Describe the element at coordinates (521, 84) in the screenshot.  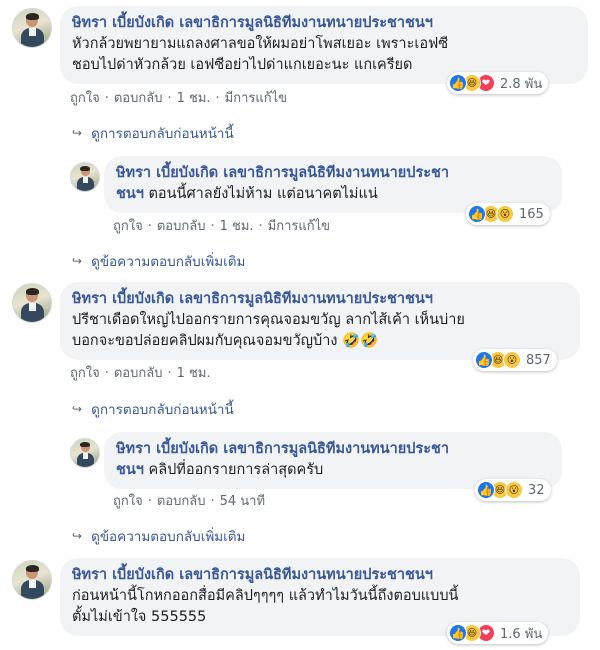
I see `reaction-count: 2.8 พัน` at that location.